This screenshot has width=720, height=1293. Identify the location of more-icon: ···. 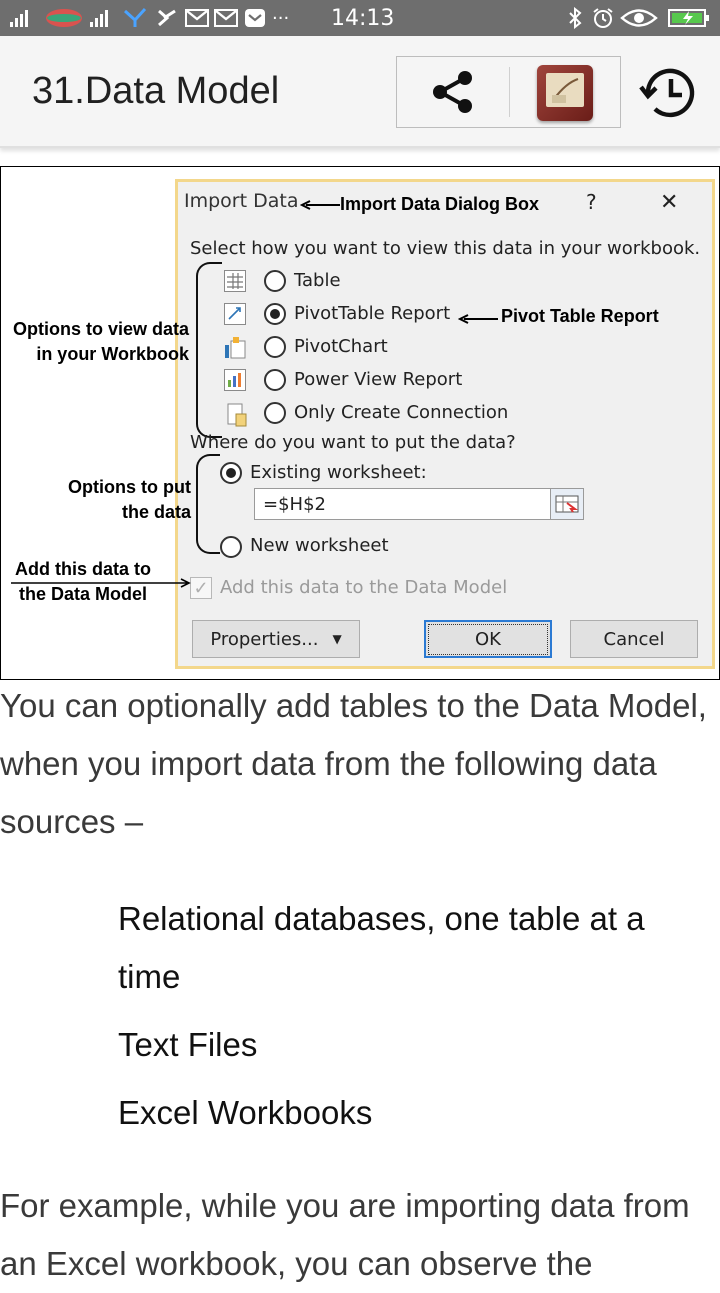
(281, 18).